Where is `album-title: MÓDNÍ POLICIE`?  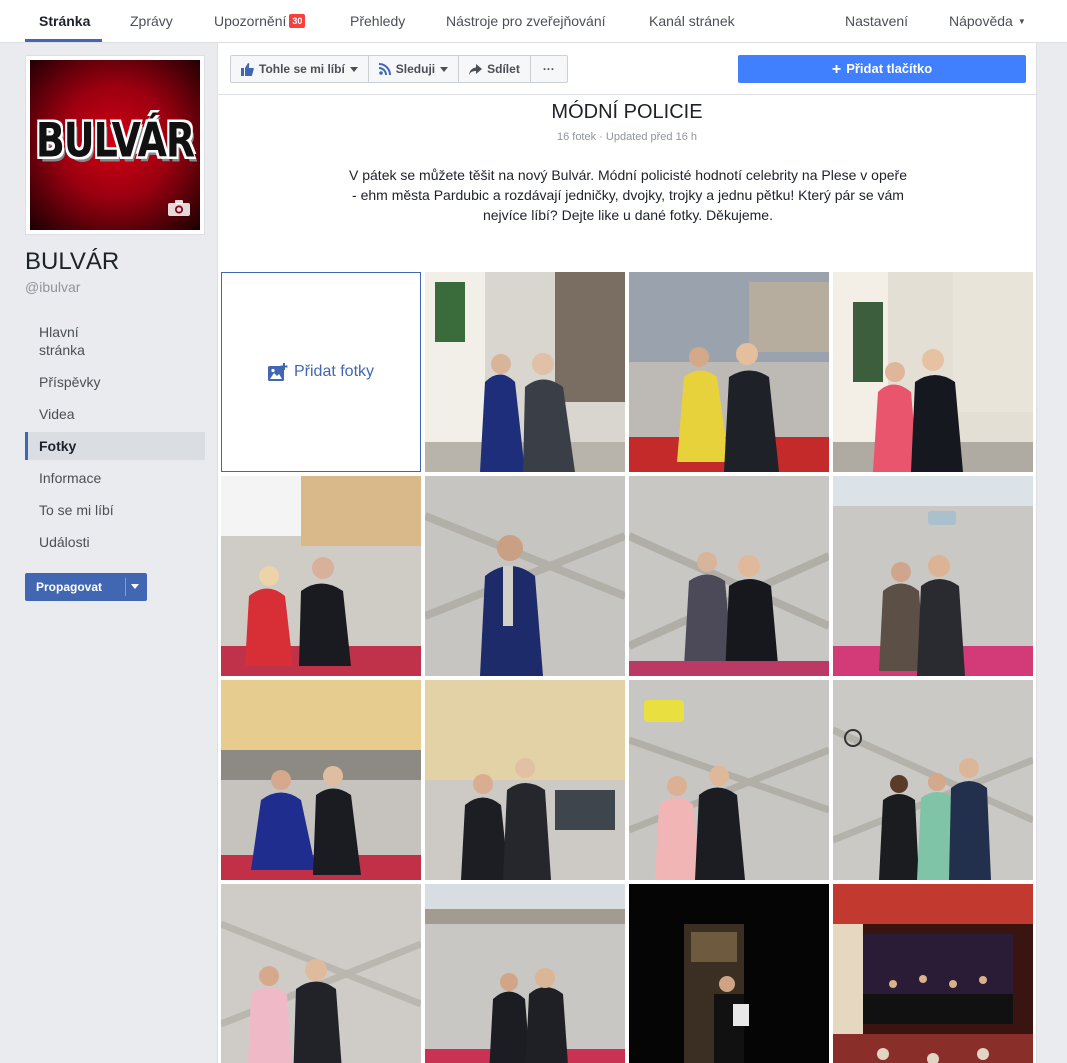 album-title: MÓDNÍ POLICIE is located at coordinates (627, 112).